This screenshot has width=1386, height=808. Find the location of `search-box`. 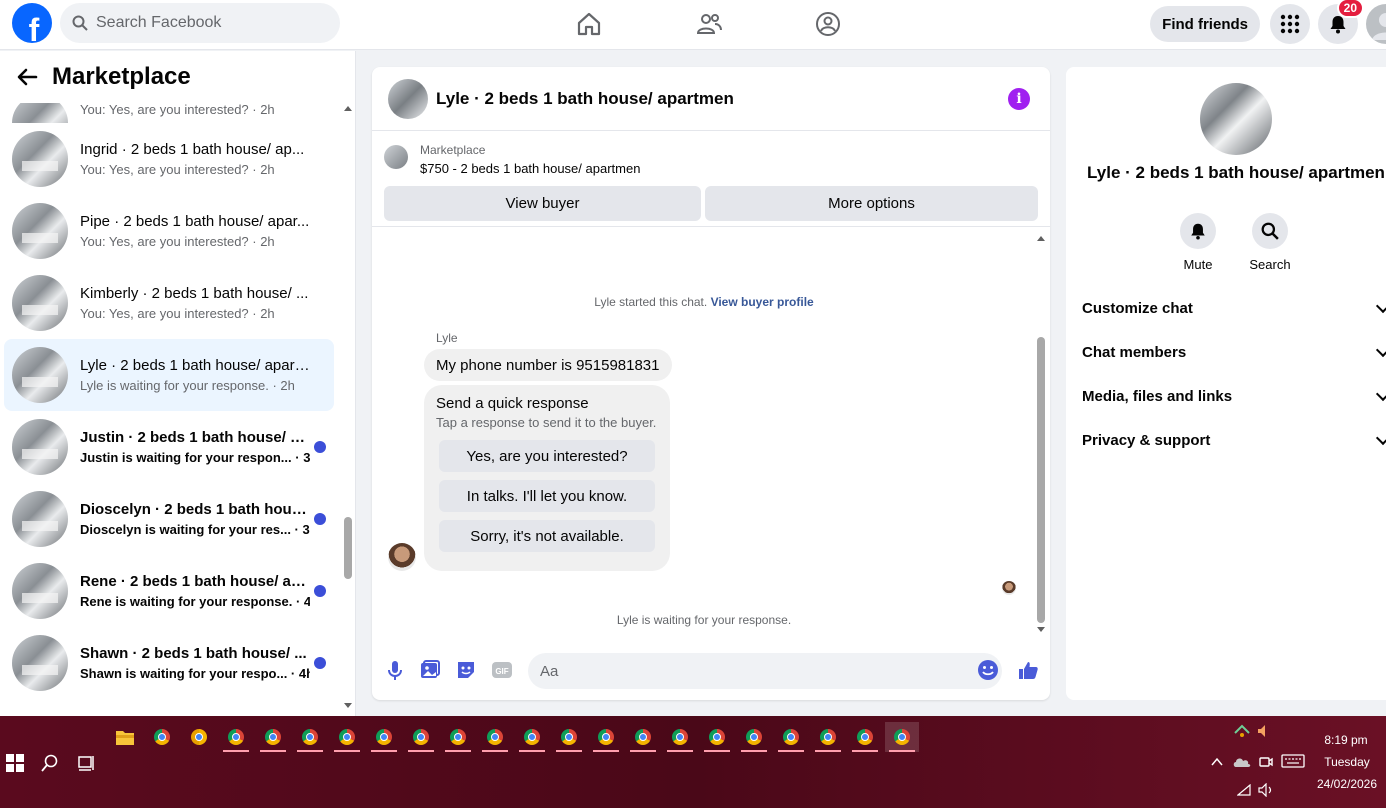

search-box is located at coordinates (200, 23).